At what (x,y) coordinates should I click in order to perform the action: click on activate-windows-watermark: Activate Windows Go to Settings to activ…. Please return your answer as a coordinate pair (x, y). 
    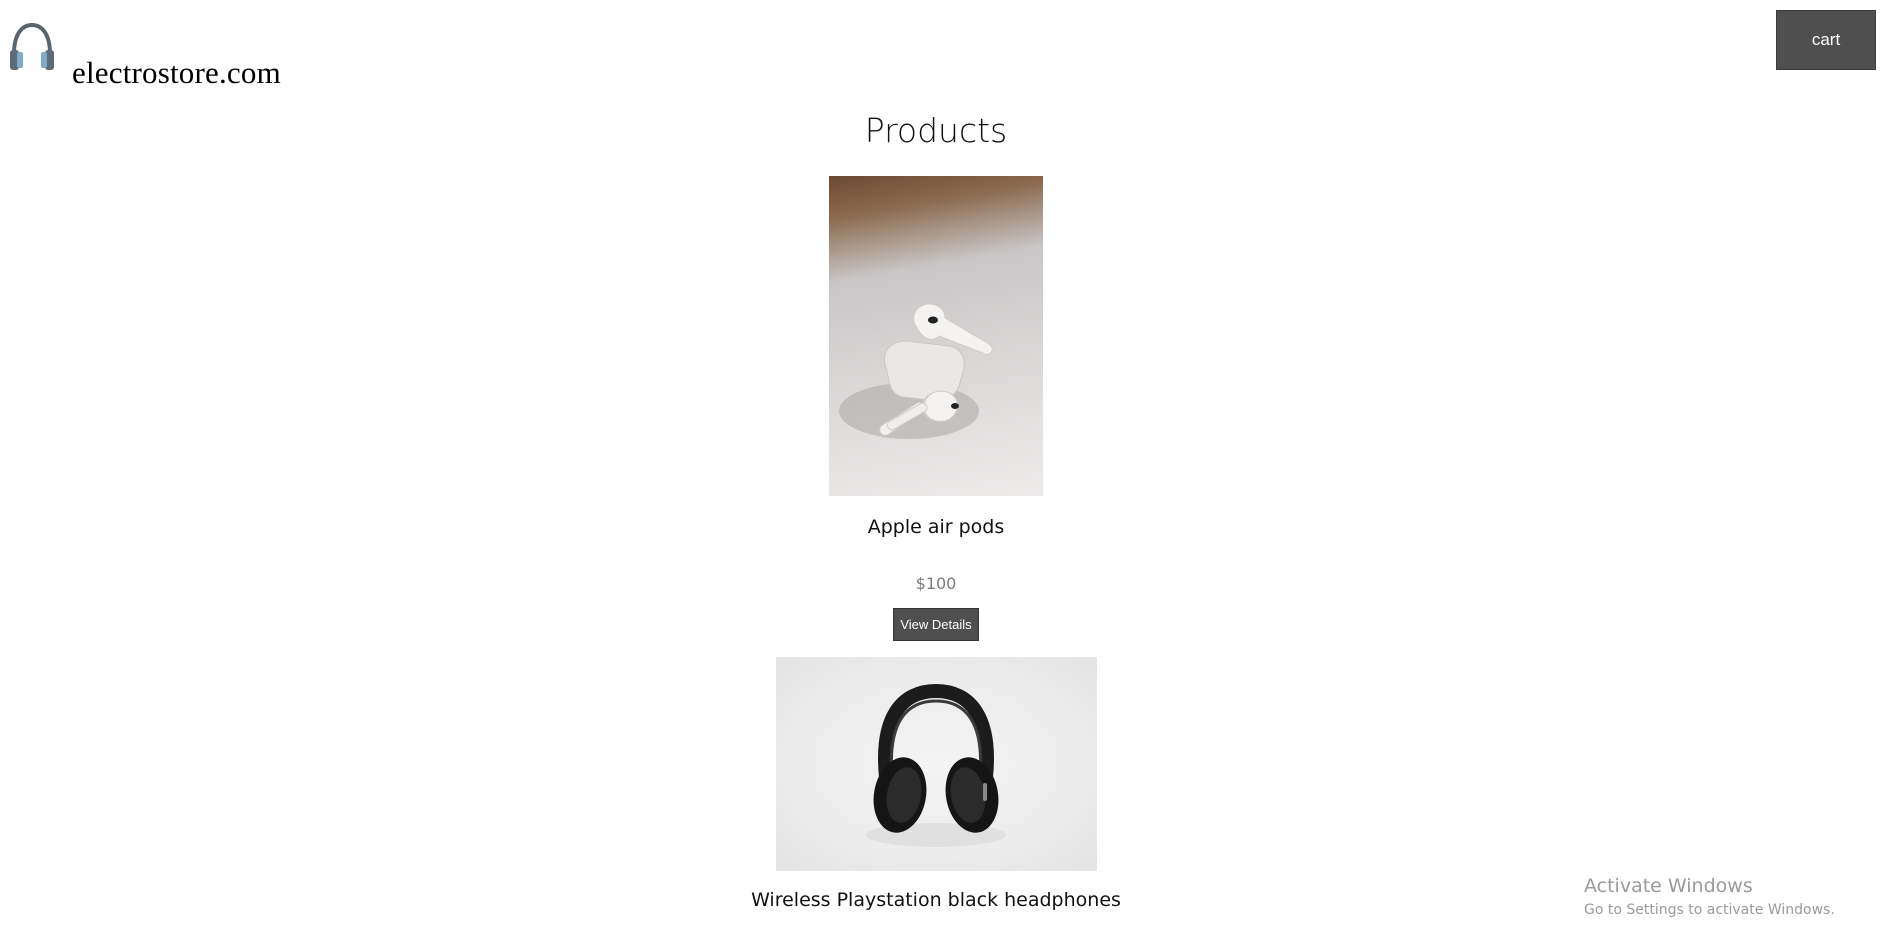
    Looking at the image, I should click on (1709, 897).